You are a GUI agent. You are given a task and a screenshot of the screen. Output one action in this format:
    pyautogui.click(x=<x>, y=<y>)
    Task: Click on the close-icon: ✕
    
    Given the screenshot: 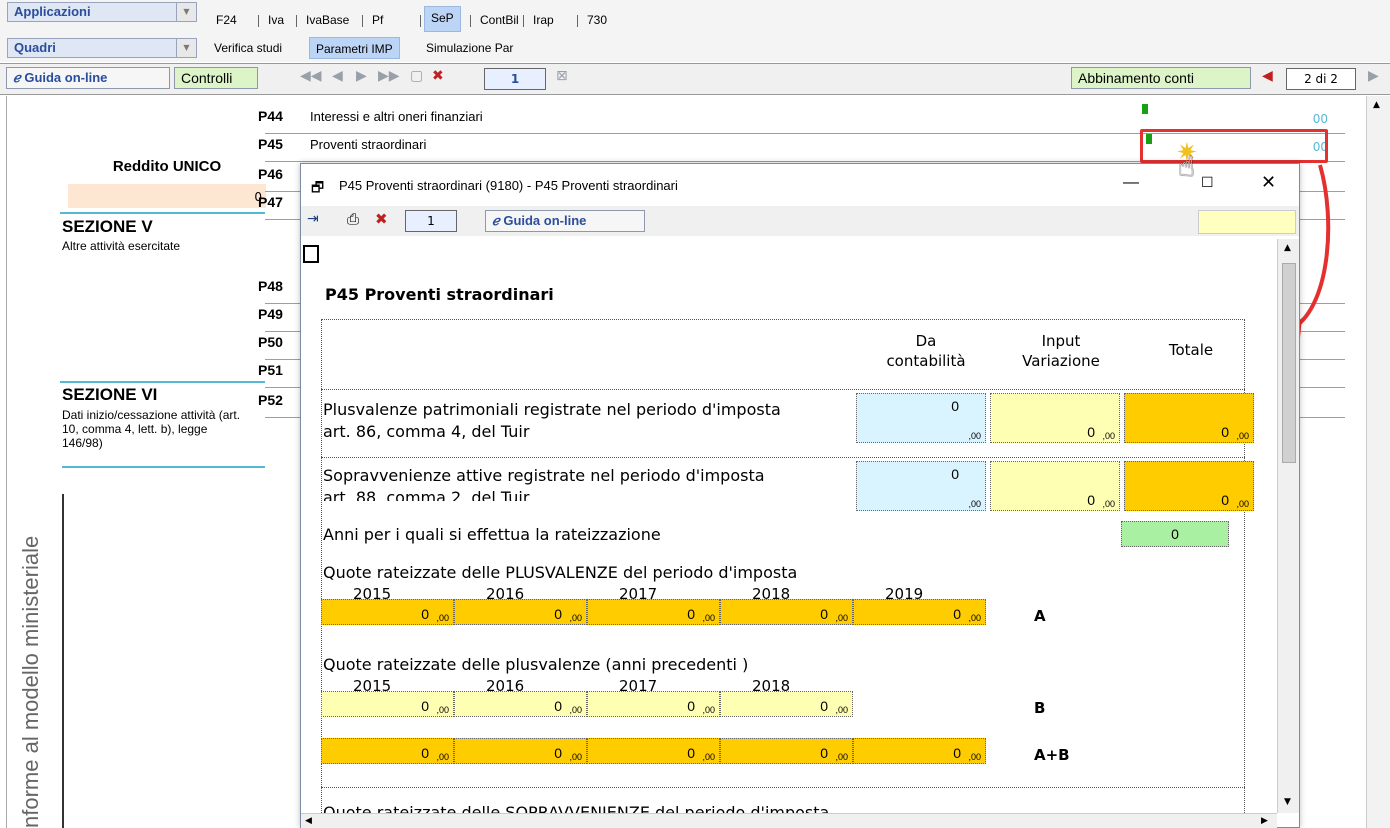 What is the action you would take?
    pyautogui.click(x=1268, y=182)
    